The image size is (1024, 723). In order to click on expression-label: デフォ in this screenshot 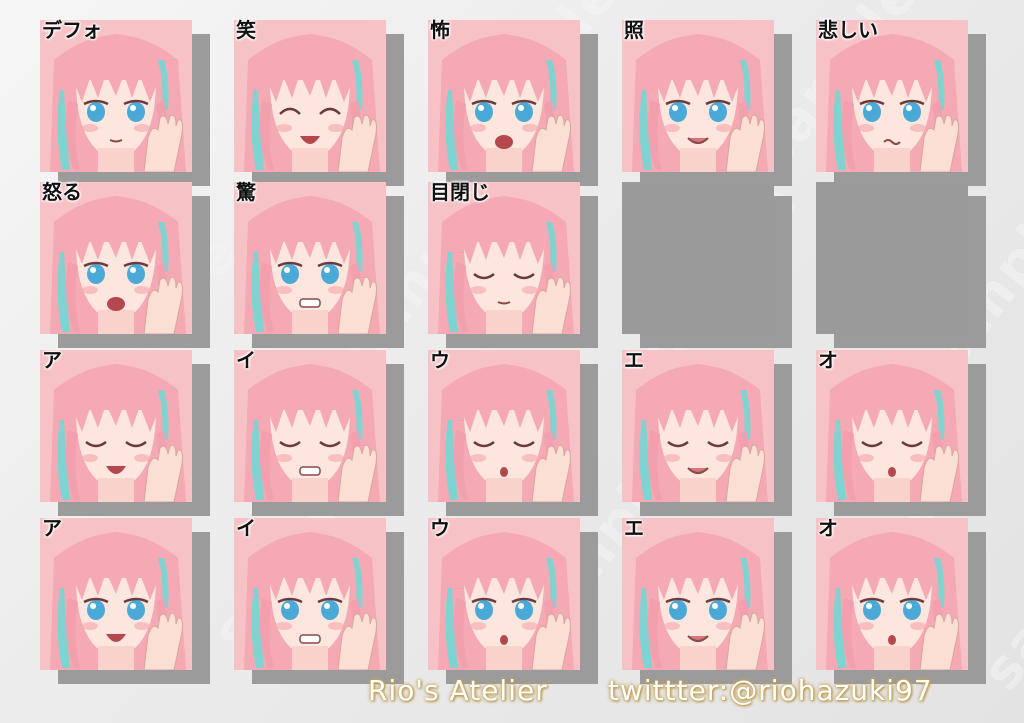, I will do `click(72, 30)`.